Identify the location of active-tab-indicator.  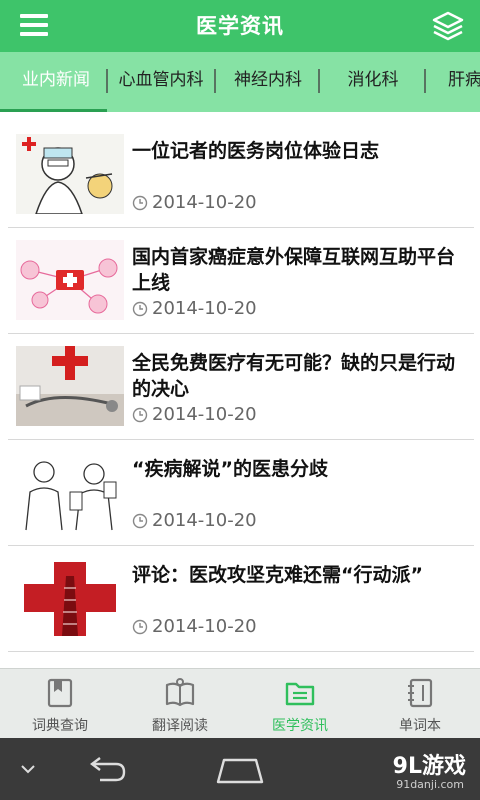
(53, 110).